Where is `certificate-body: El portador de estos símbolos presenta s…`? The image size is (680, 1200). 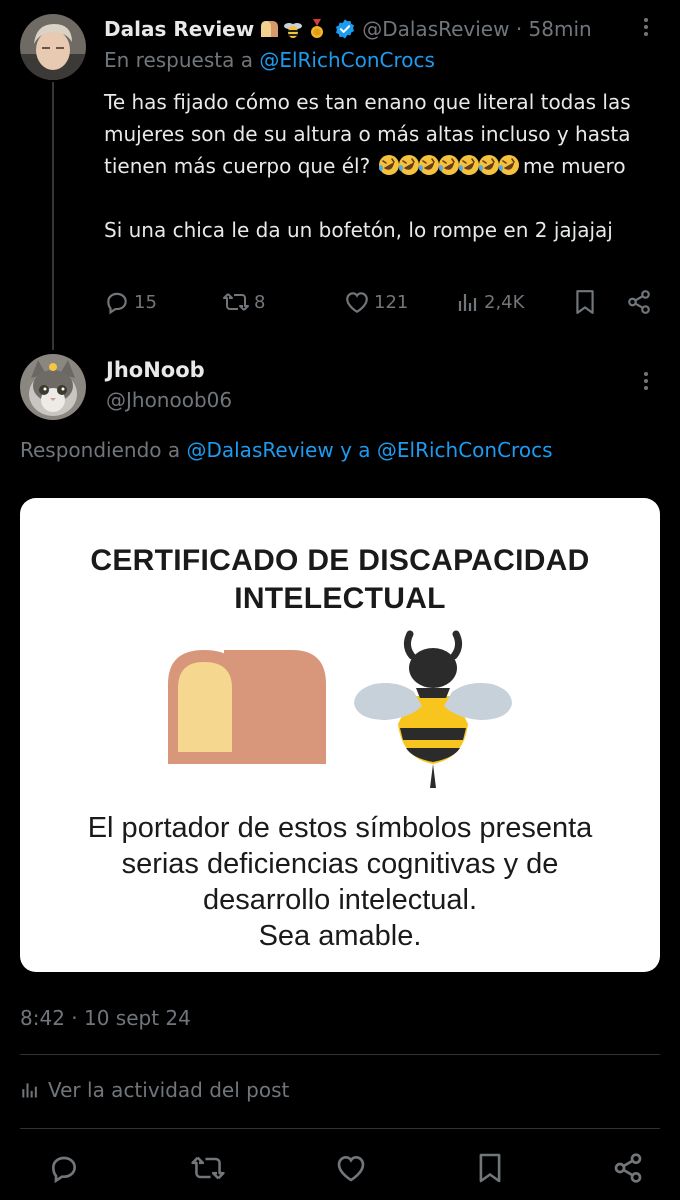 certificate-body: El portador de estos símbolos presenta s… is located at coordinates (340, 882).